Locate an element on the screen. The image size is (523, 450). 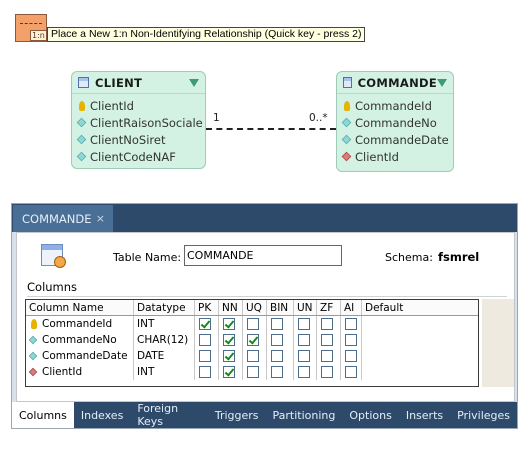
grid-header-column-name: Column Name is located at coordinates (80, 307).